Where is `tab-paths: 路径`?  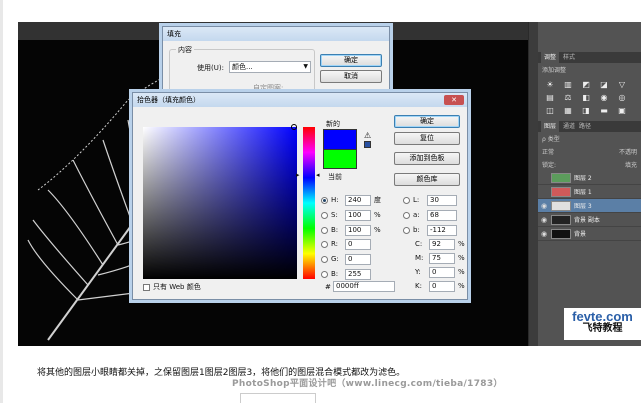 tab-paths: 路径 is located at coordinates (585, 126).